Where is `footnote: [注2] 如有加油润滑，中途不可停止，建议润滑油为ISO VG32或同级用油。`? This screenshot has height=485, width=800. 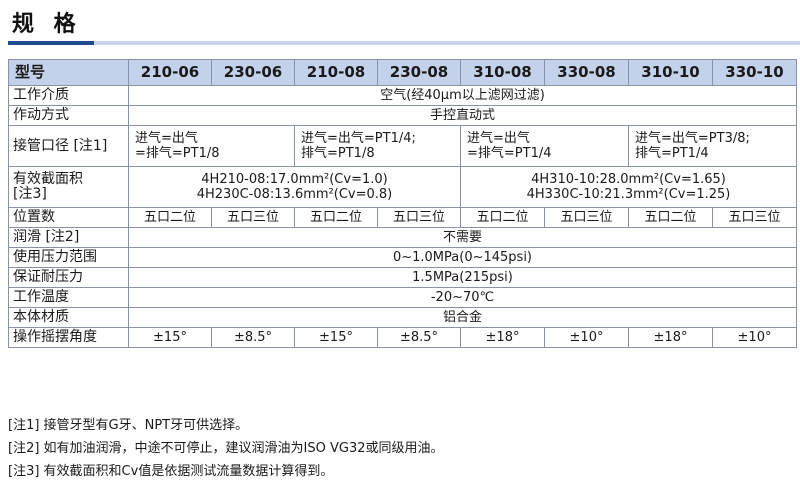
footnote: [注2] 如有加油润滑，中途不可停止，建议润滑油为ISO VG32或同级用油。 is located at coordinates (226, 448).